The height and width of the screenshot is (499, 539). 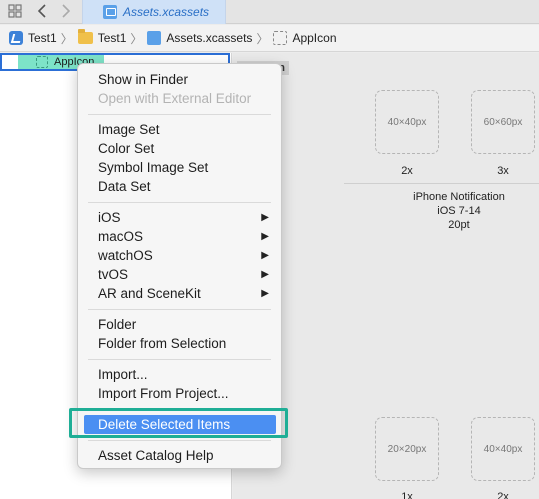 What do you see at coordinates (179, 255) in the screenshot?
I see `menu-item-watchos: watchOS ▶` at bounding box center [179, 255].